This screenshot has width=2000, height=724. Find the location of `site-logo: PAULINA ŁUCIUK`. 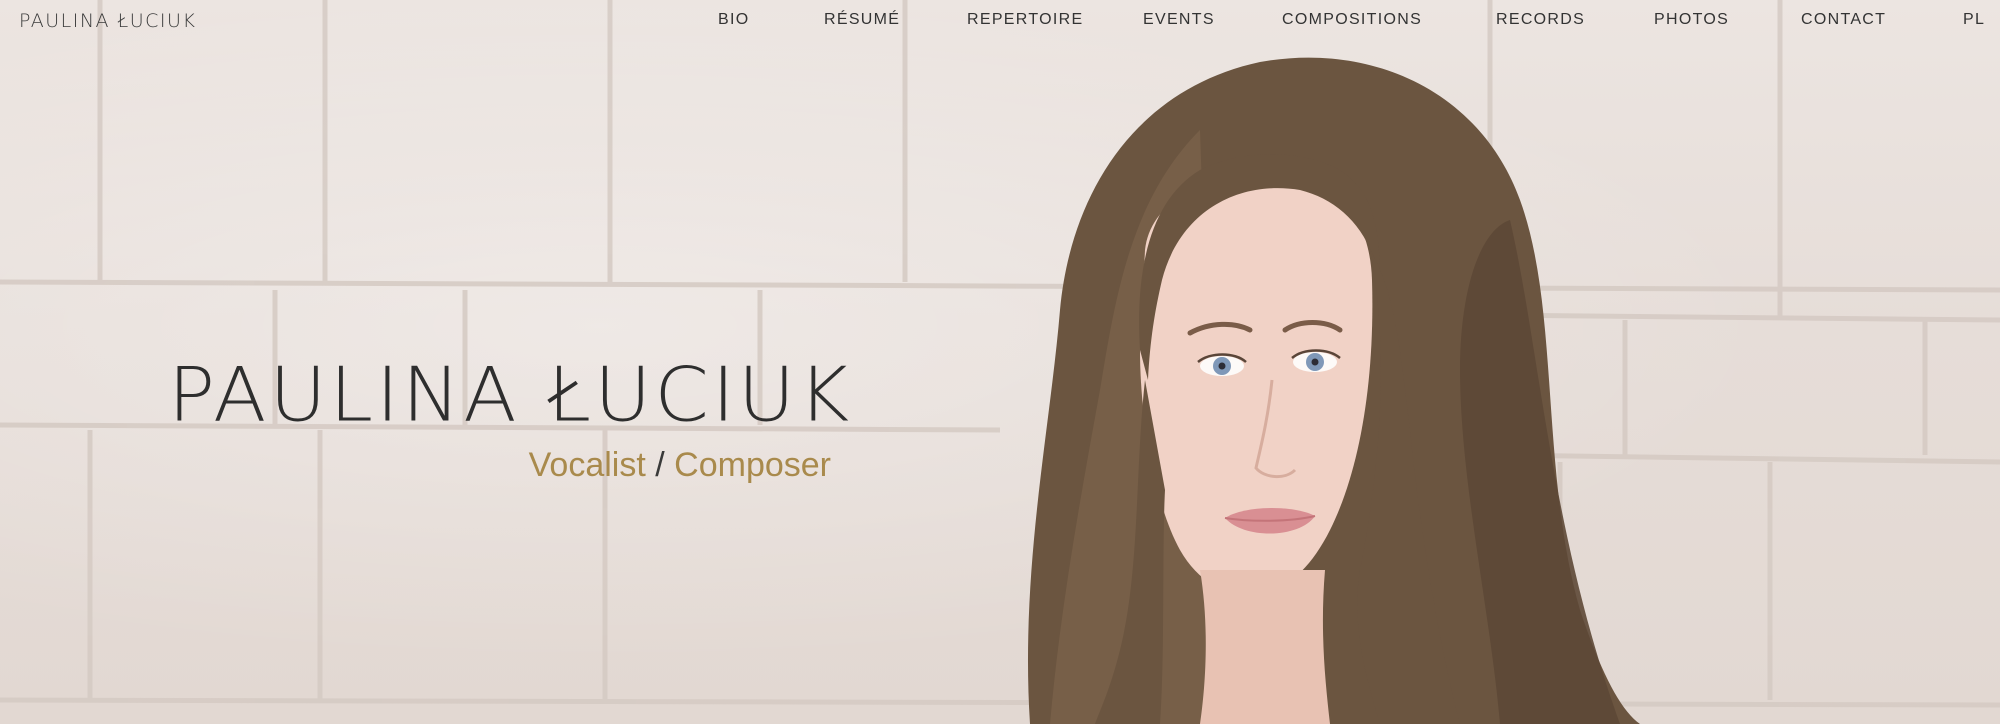

site-logo: PAULINA ŁUCIUK is located at coordinates (107, 21).